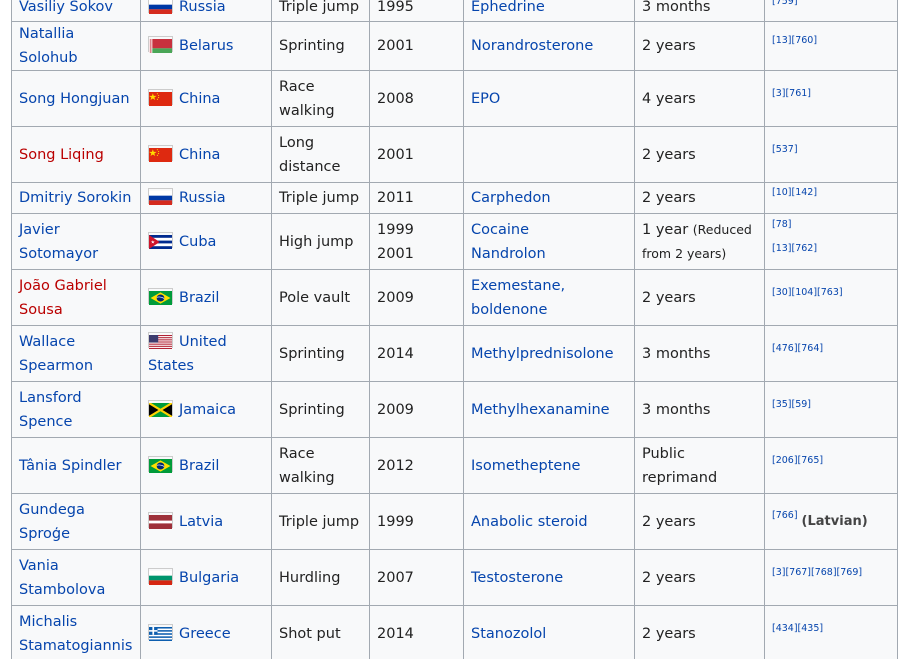  Describe the element at coordinates (52, 522) in the screenshot. I see `athlete-link-gundega-sprog-e: Gundega Sproģe` at that location.